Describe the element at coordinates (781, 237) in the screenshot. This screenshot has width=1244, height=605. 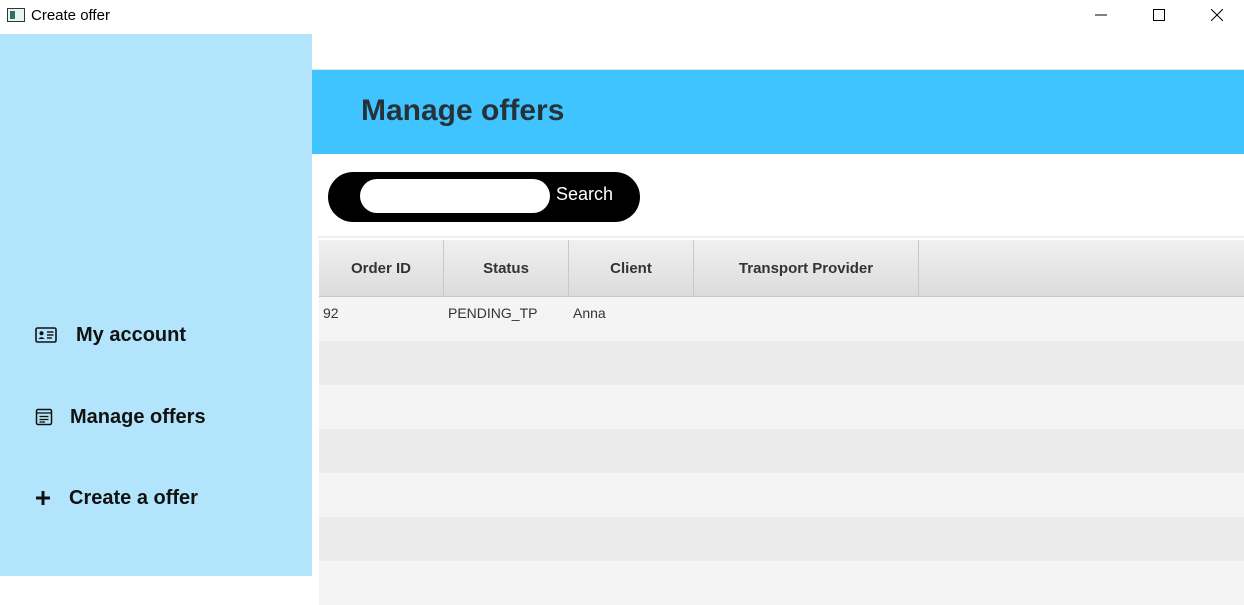
I see `divider` at that location.